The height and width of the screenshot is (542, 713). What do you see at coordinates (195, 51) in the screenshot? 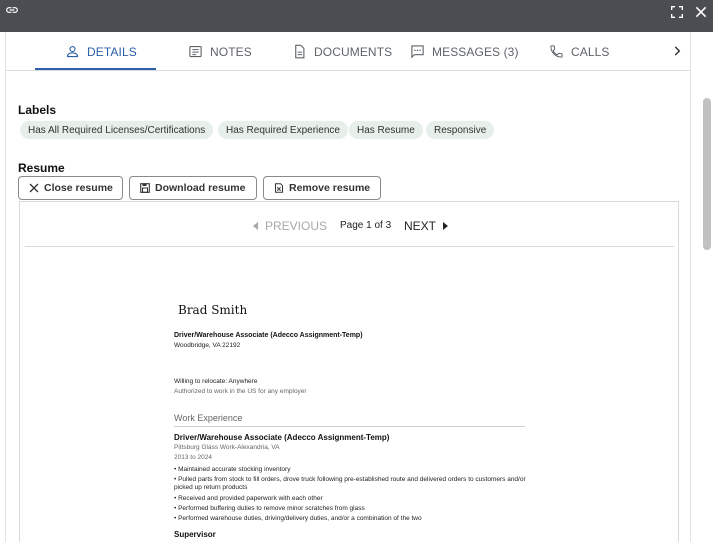
I see `notes-icon` at bounding box center [195, 51].